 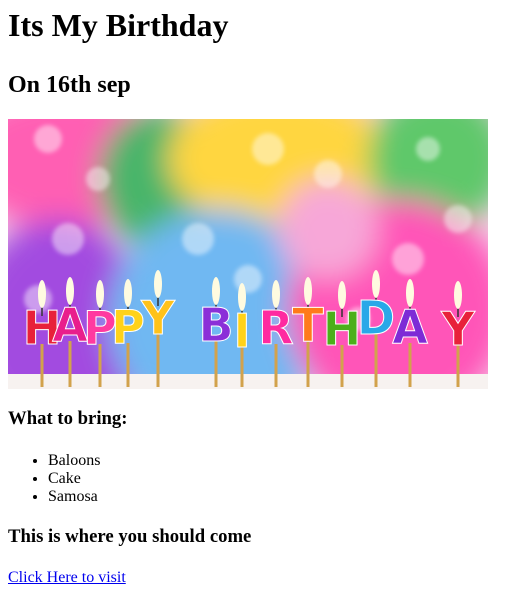 What do you see at coordinates (118, 25) in the screenshot?
I see `page-title: Its My Birthday` at bounding box center [118, 25].